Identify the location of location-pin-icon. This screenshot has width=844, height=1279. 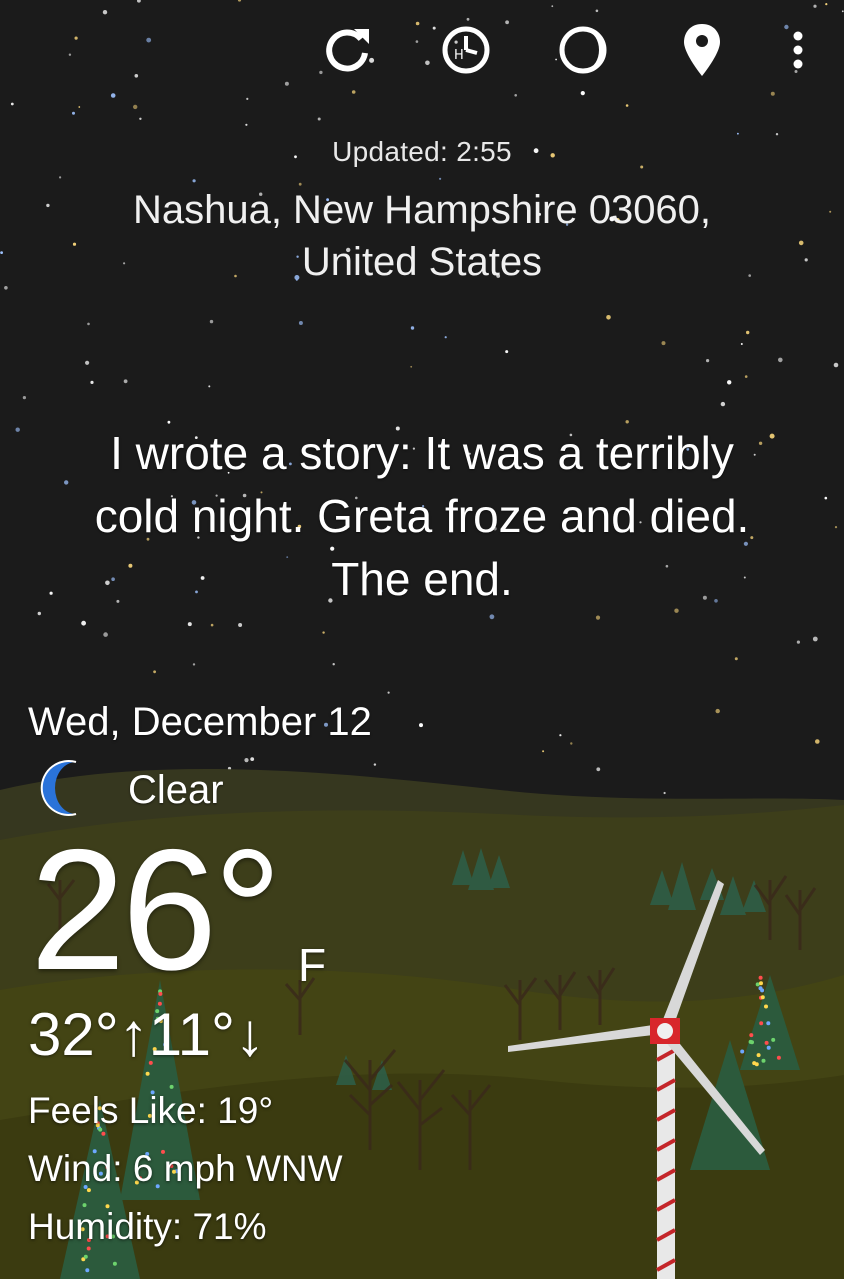
(702, 50).